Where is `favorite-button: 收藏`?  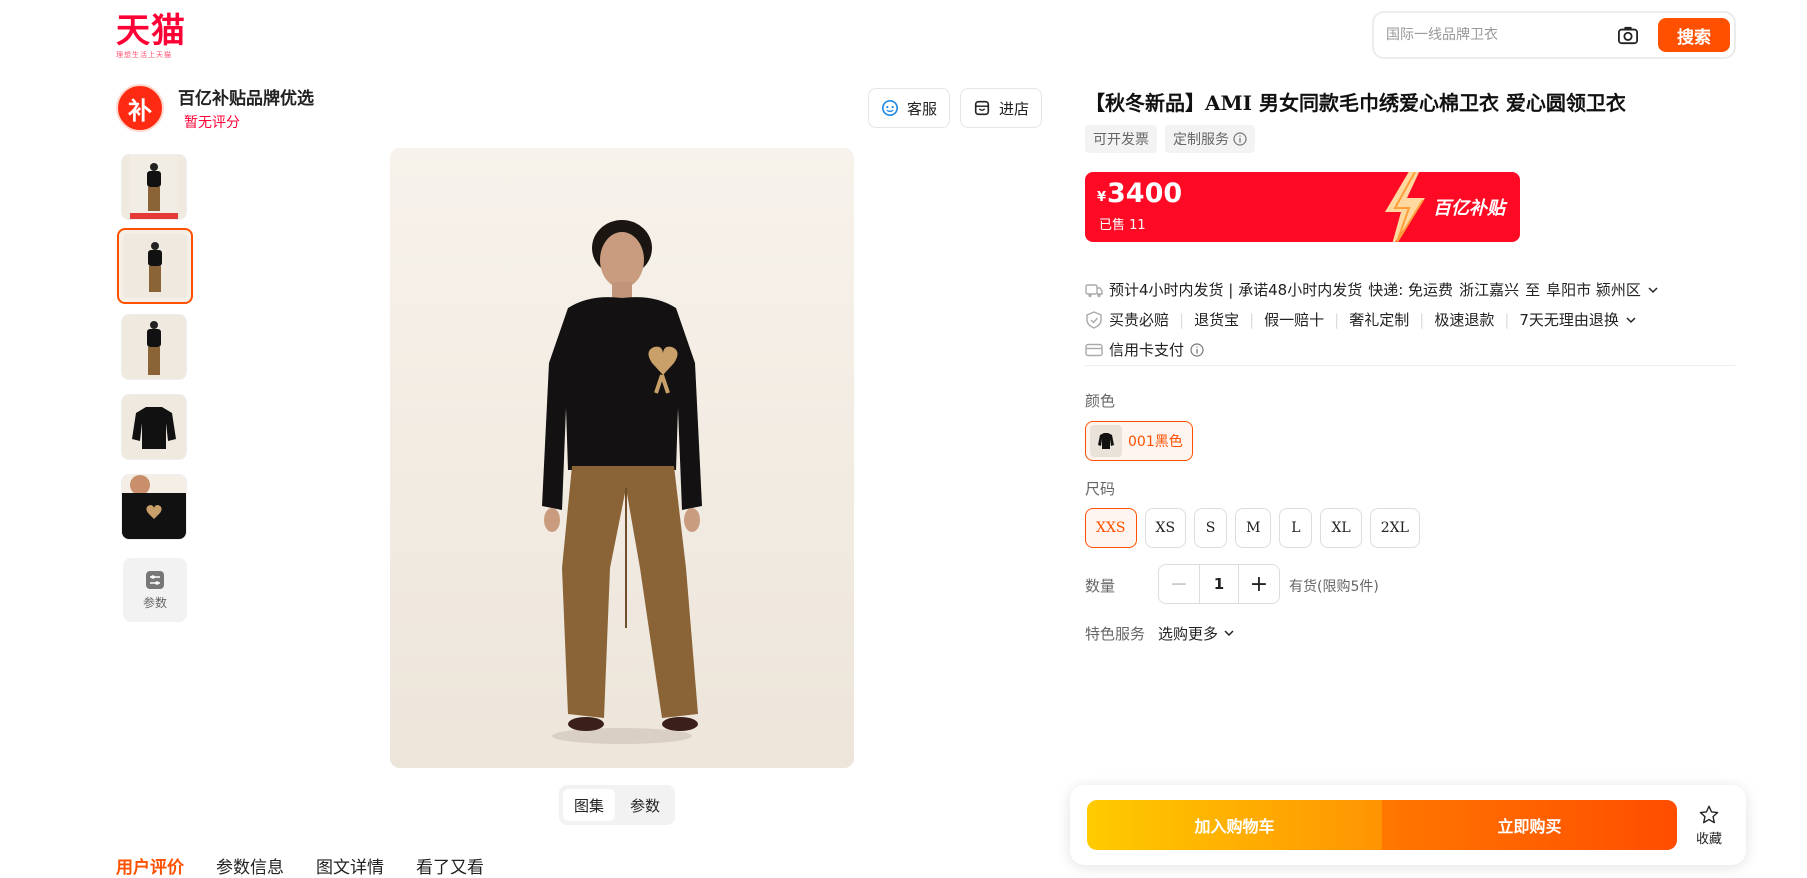 favorite-button: 收藏 is located at coordinates (1709, 825).